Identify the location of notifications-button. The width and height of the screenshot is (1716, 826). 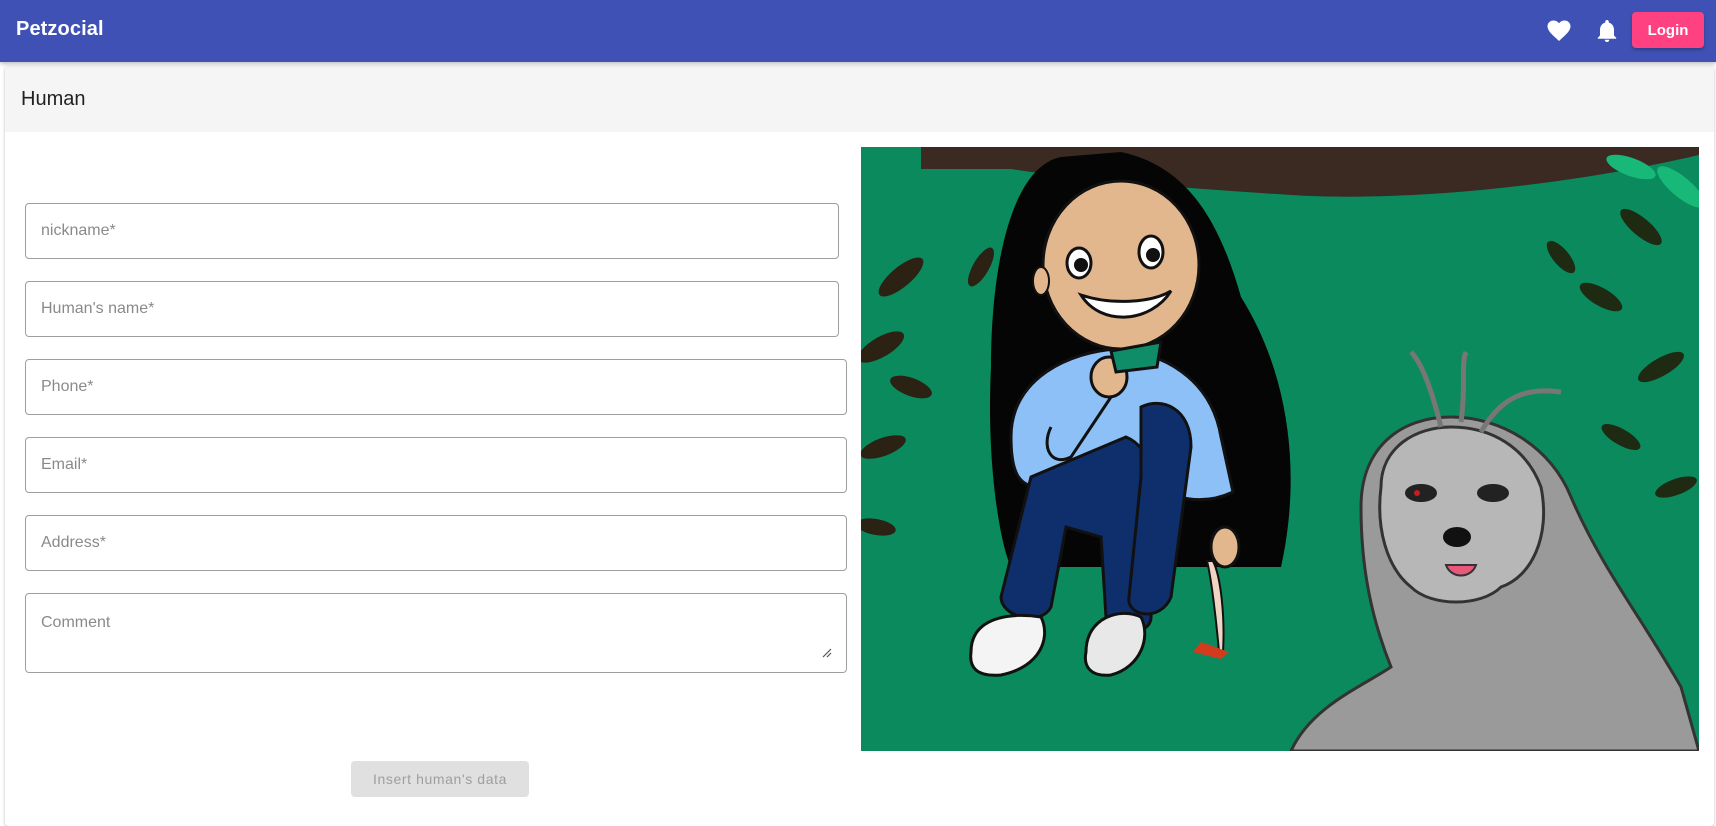
(1607, 31).